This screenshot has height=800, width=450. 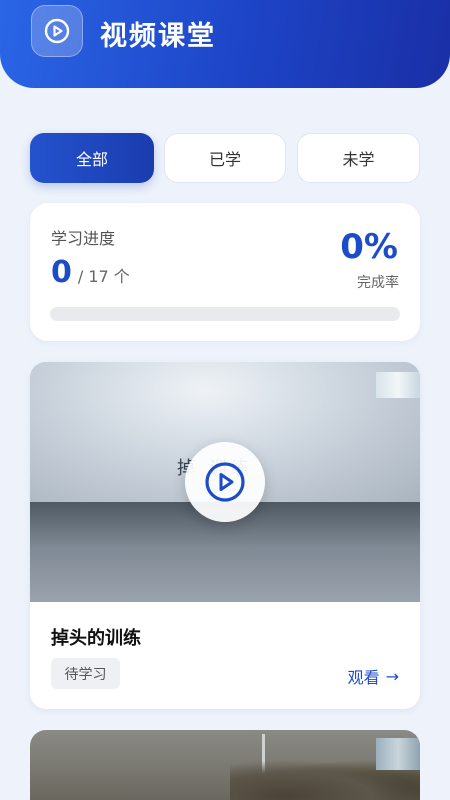 I want to click on watch-label: 观看, so click(x=363, y=677).